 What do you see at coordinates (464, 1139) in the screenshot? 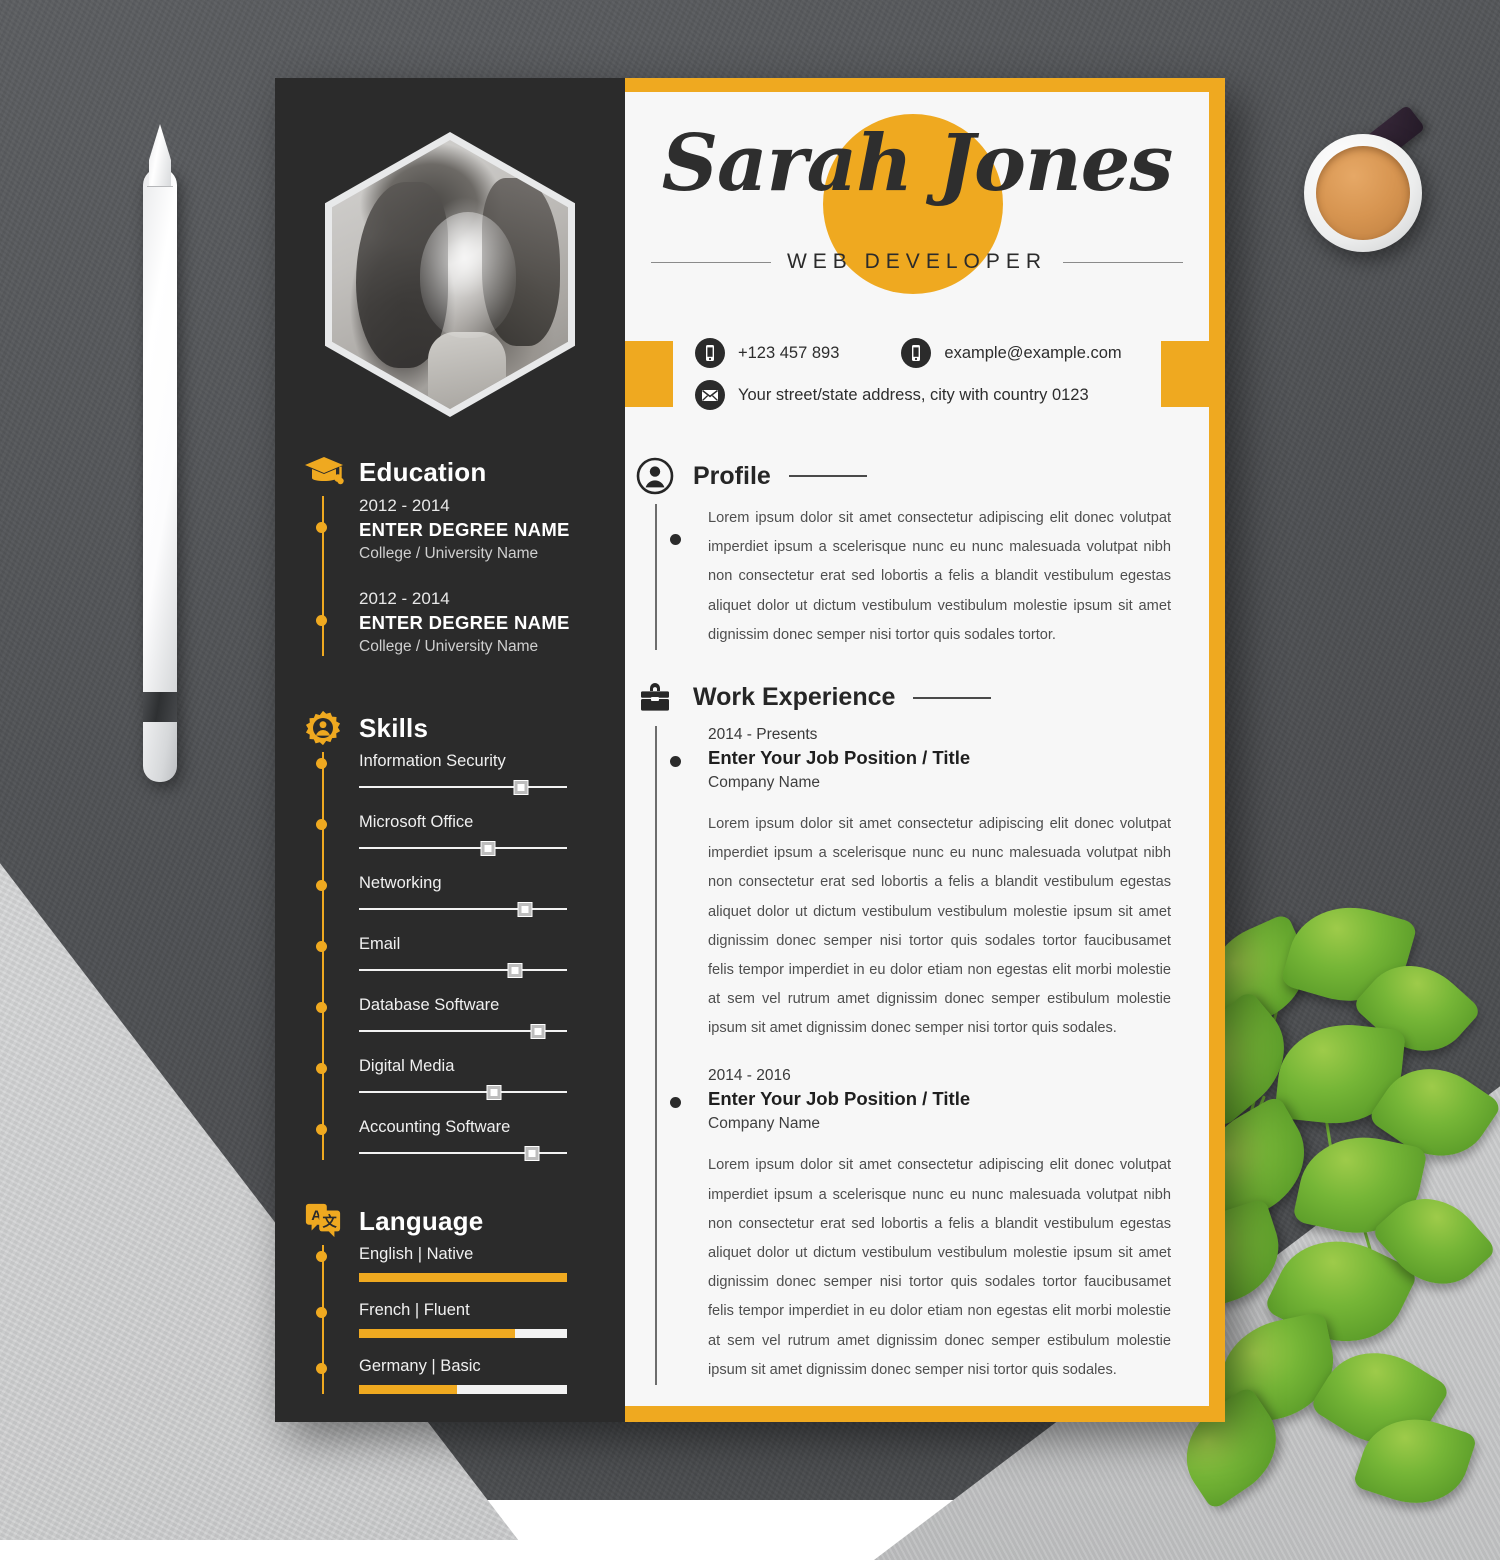
I see `skill-item: Accounting Software` at bounding box center [464, 1139].